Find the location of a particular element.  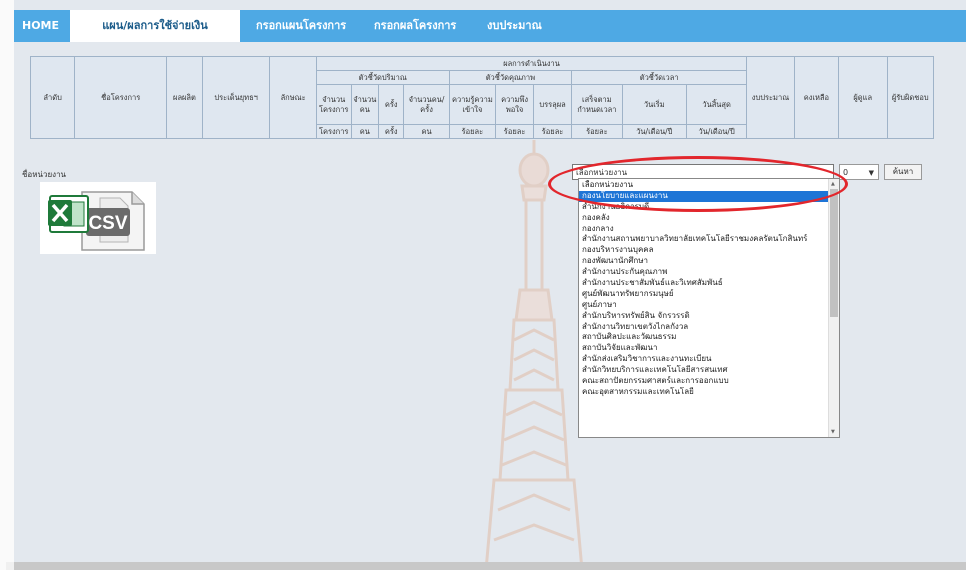

search-button: ค้นหา is located at coordinates (903, 172).